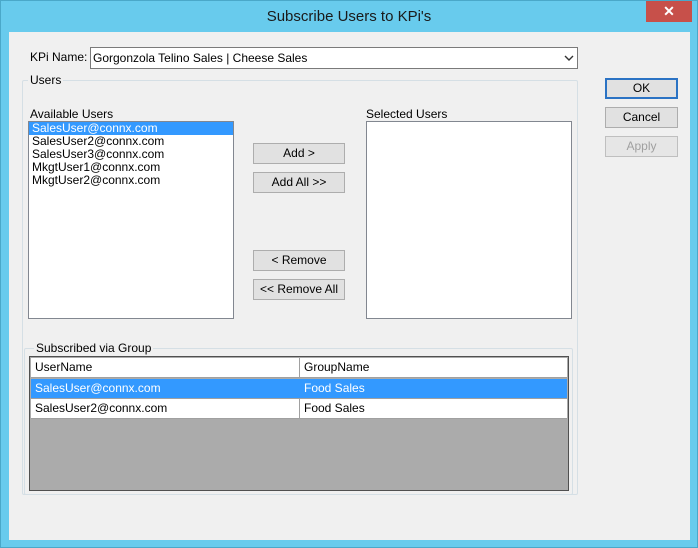 The height and width of the screenshot is (548, 698). I want to click on available-users-label: Available Users, so click(72, 114).